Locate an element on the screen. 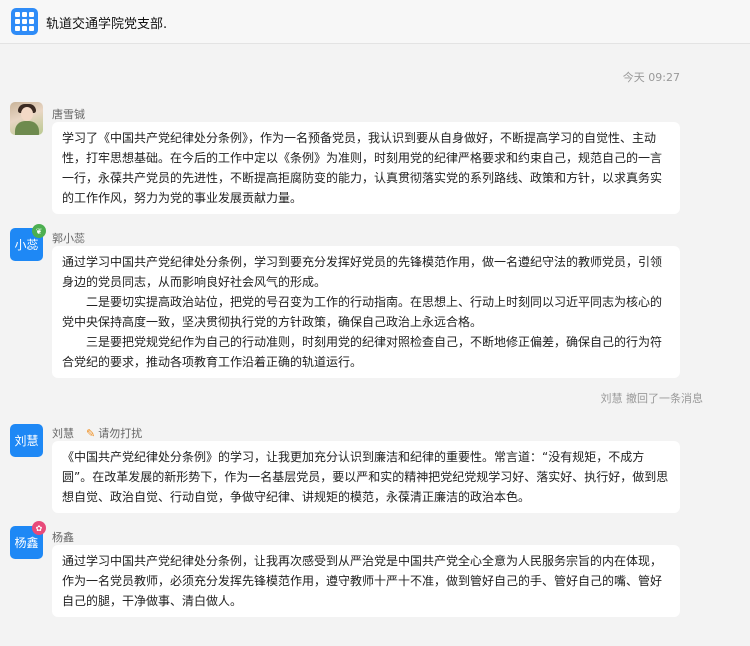 The width and height of the screenshot is (750, 646). sender-name: 杨鑫 is located at coordinates (63, 537).